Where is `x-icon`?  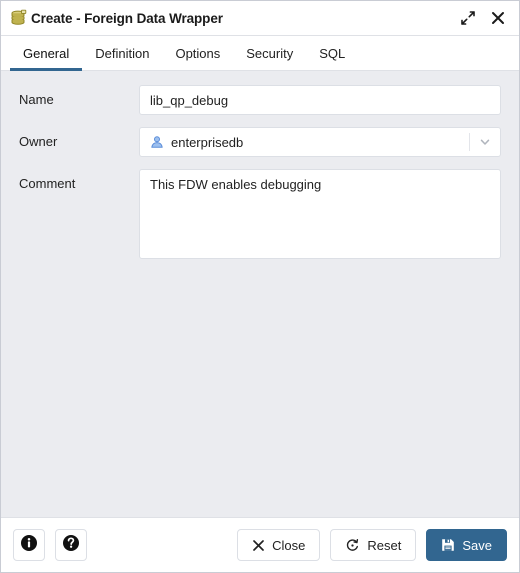
x-icon is located at coordinates (258, 545).